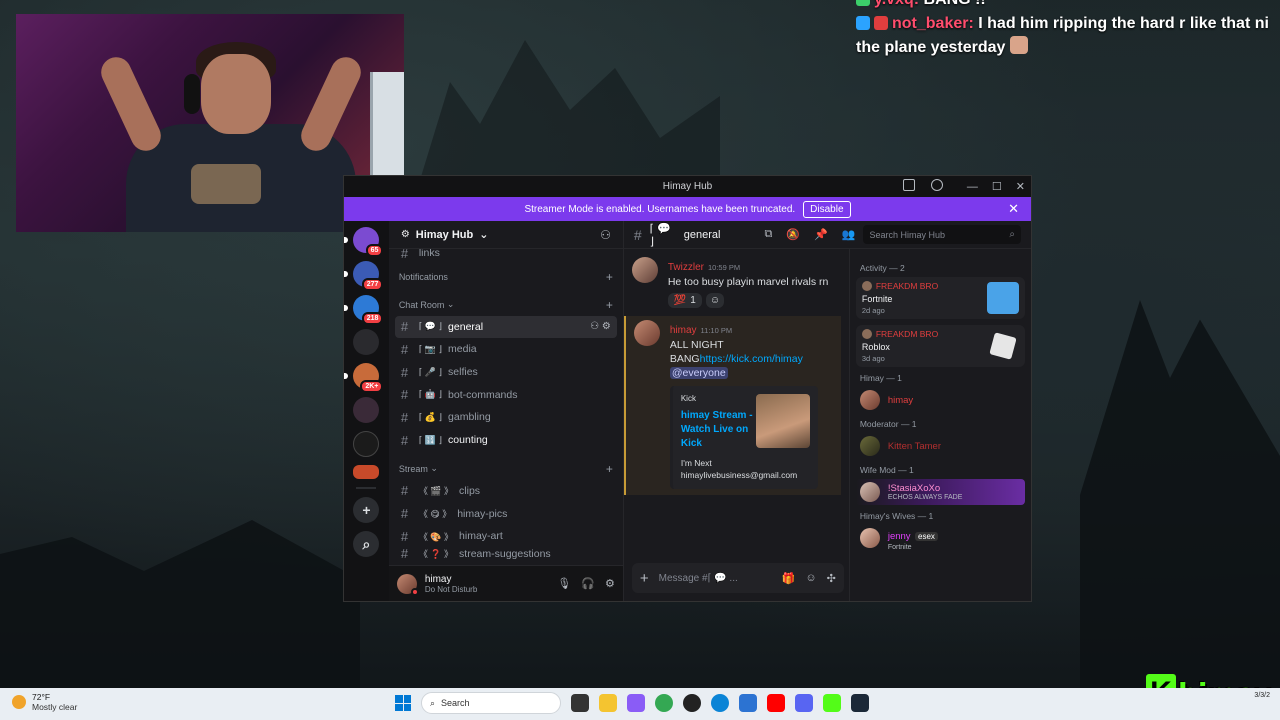 Image resolution: width=1280 pixels, height=720 pixels. Describe the element at coordinates (364, 242) in the screenshot. I see `server-icon-twitch: 65` at that location.